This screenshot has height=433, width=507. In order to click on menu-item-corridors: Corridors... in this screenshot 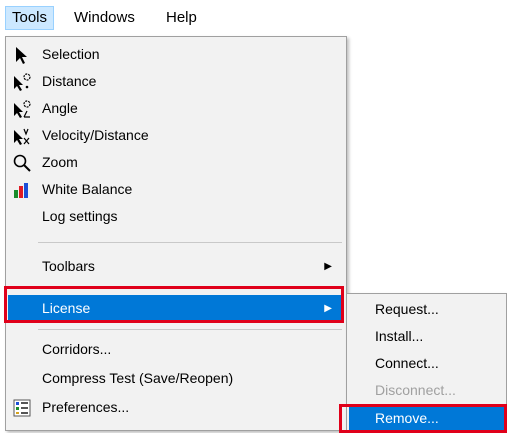, I will do `click(176, 349)`.